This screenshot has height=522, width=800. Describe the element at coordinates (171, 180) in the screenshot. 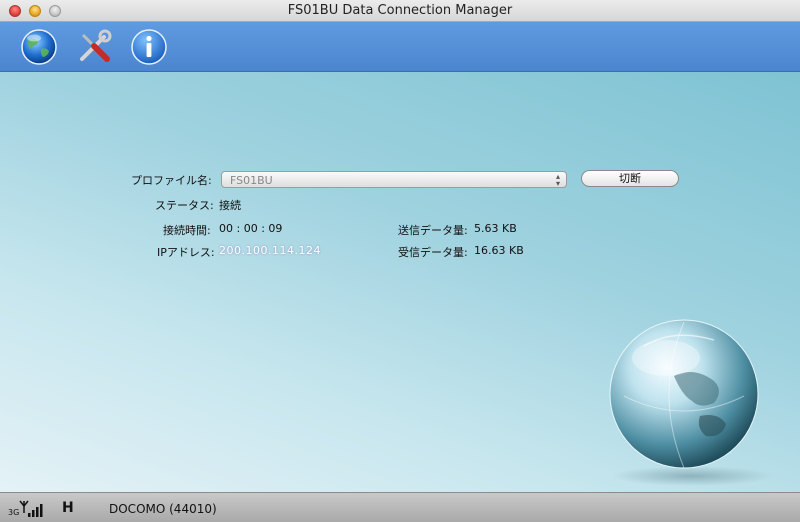

I see `profile-label: プロファイル名:` at that location.